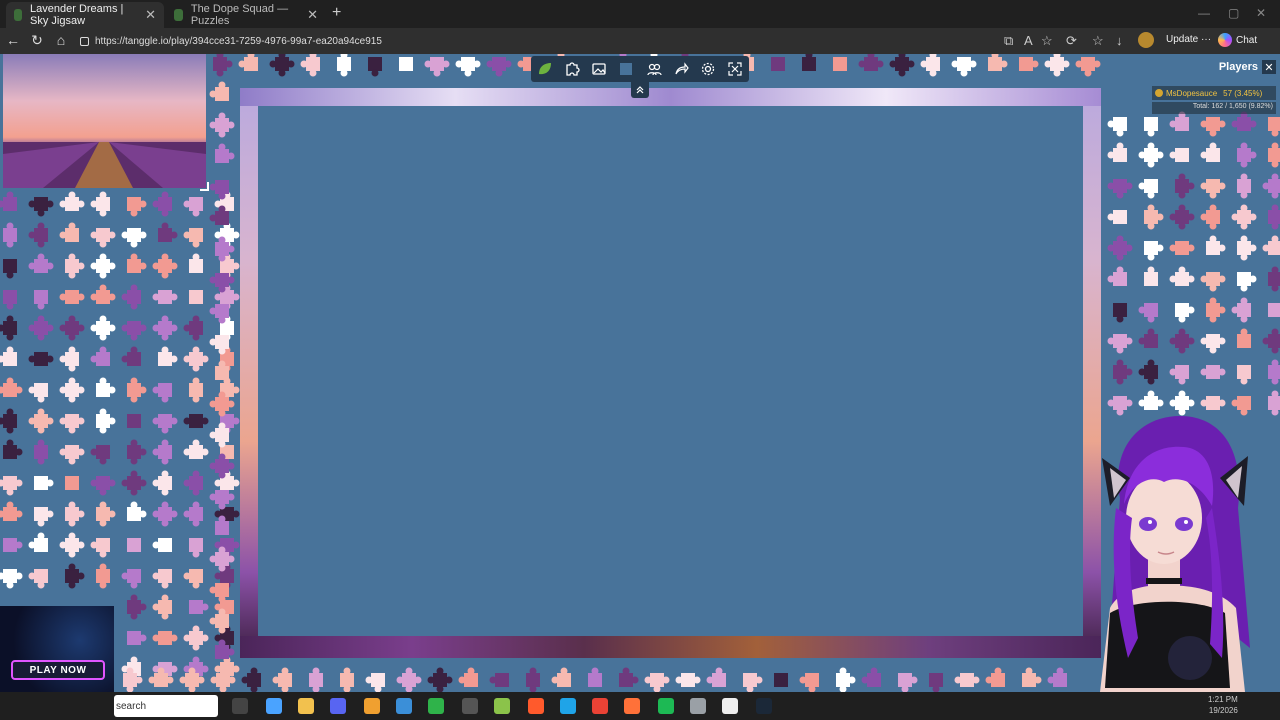  I want to click on new-tab-icon: +, so click(336, 13).